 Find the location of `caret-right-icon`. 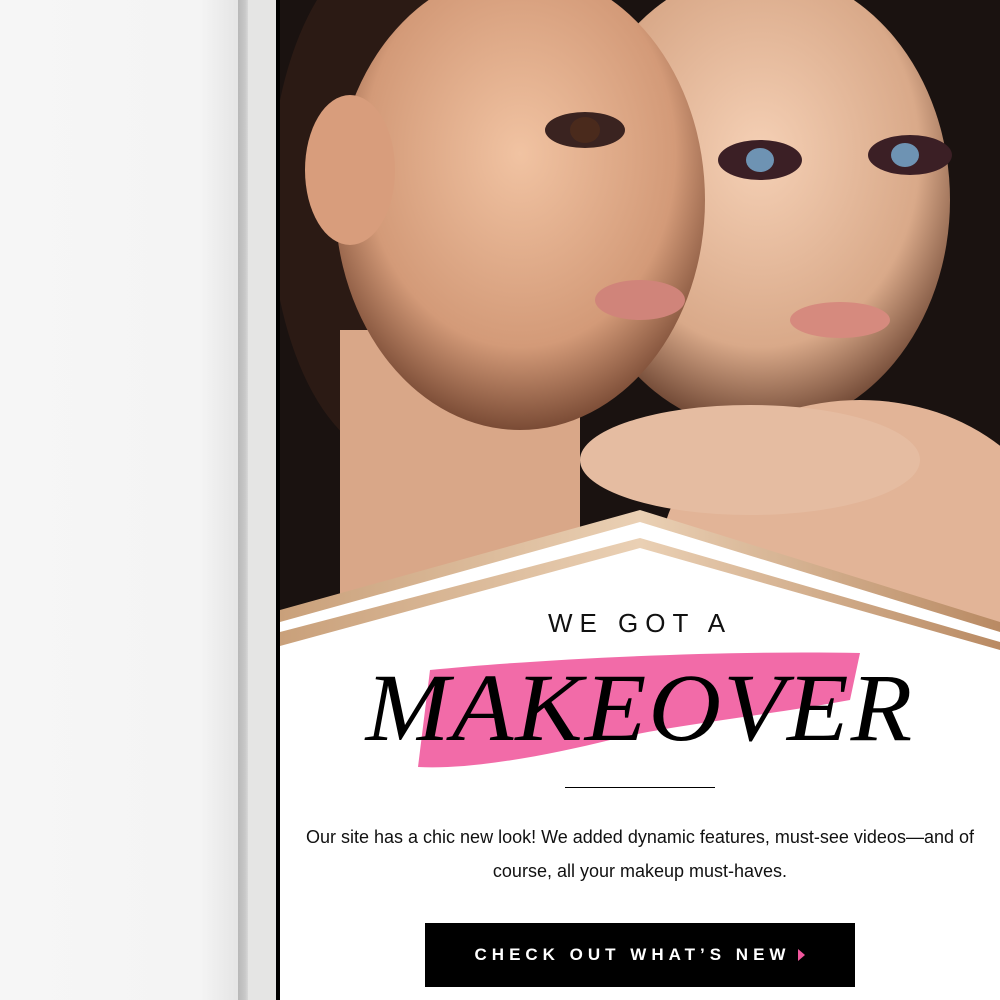

caret-right-icon is located at coordinates (802, 955).